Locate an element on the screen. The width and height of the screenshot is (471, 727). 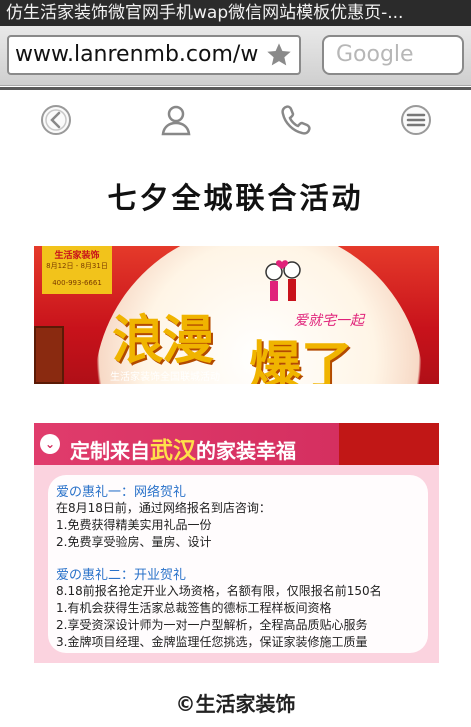
browser-toolbar: www.lanrenmb.com/w Google is located at coordinates (235, 56).